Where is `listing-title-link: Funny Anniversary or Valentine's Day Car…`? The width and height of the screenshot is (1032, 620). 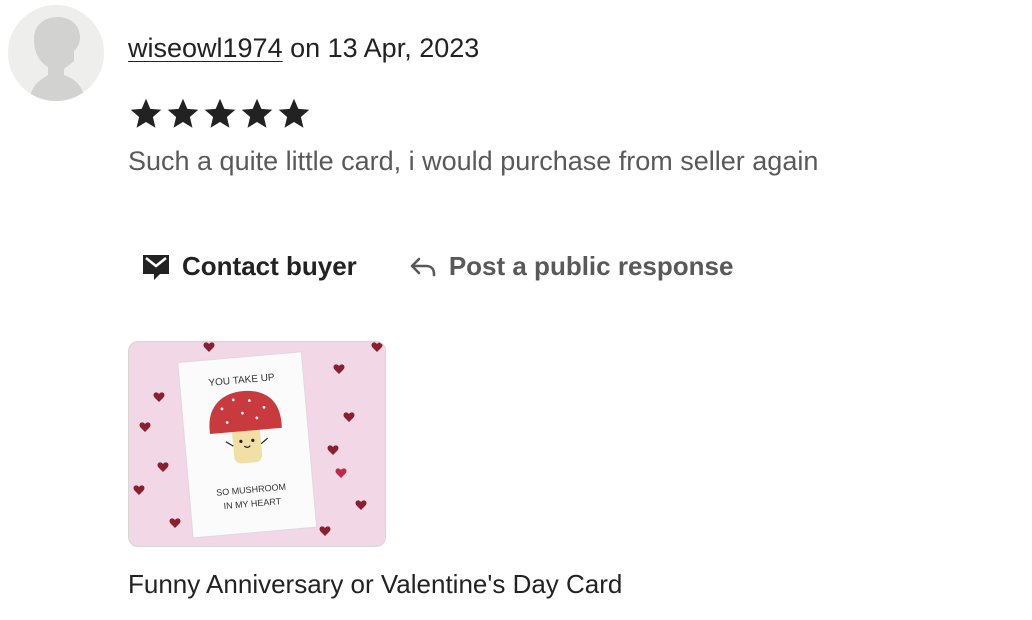 listing-title-link: Funny Anniversary or Valentine's Day Car… is located at coordinates (375, 584).